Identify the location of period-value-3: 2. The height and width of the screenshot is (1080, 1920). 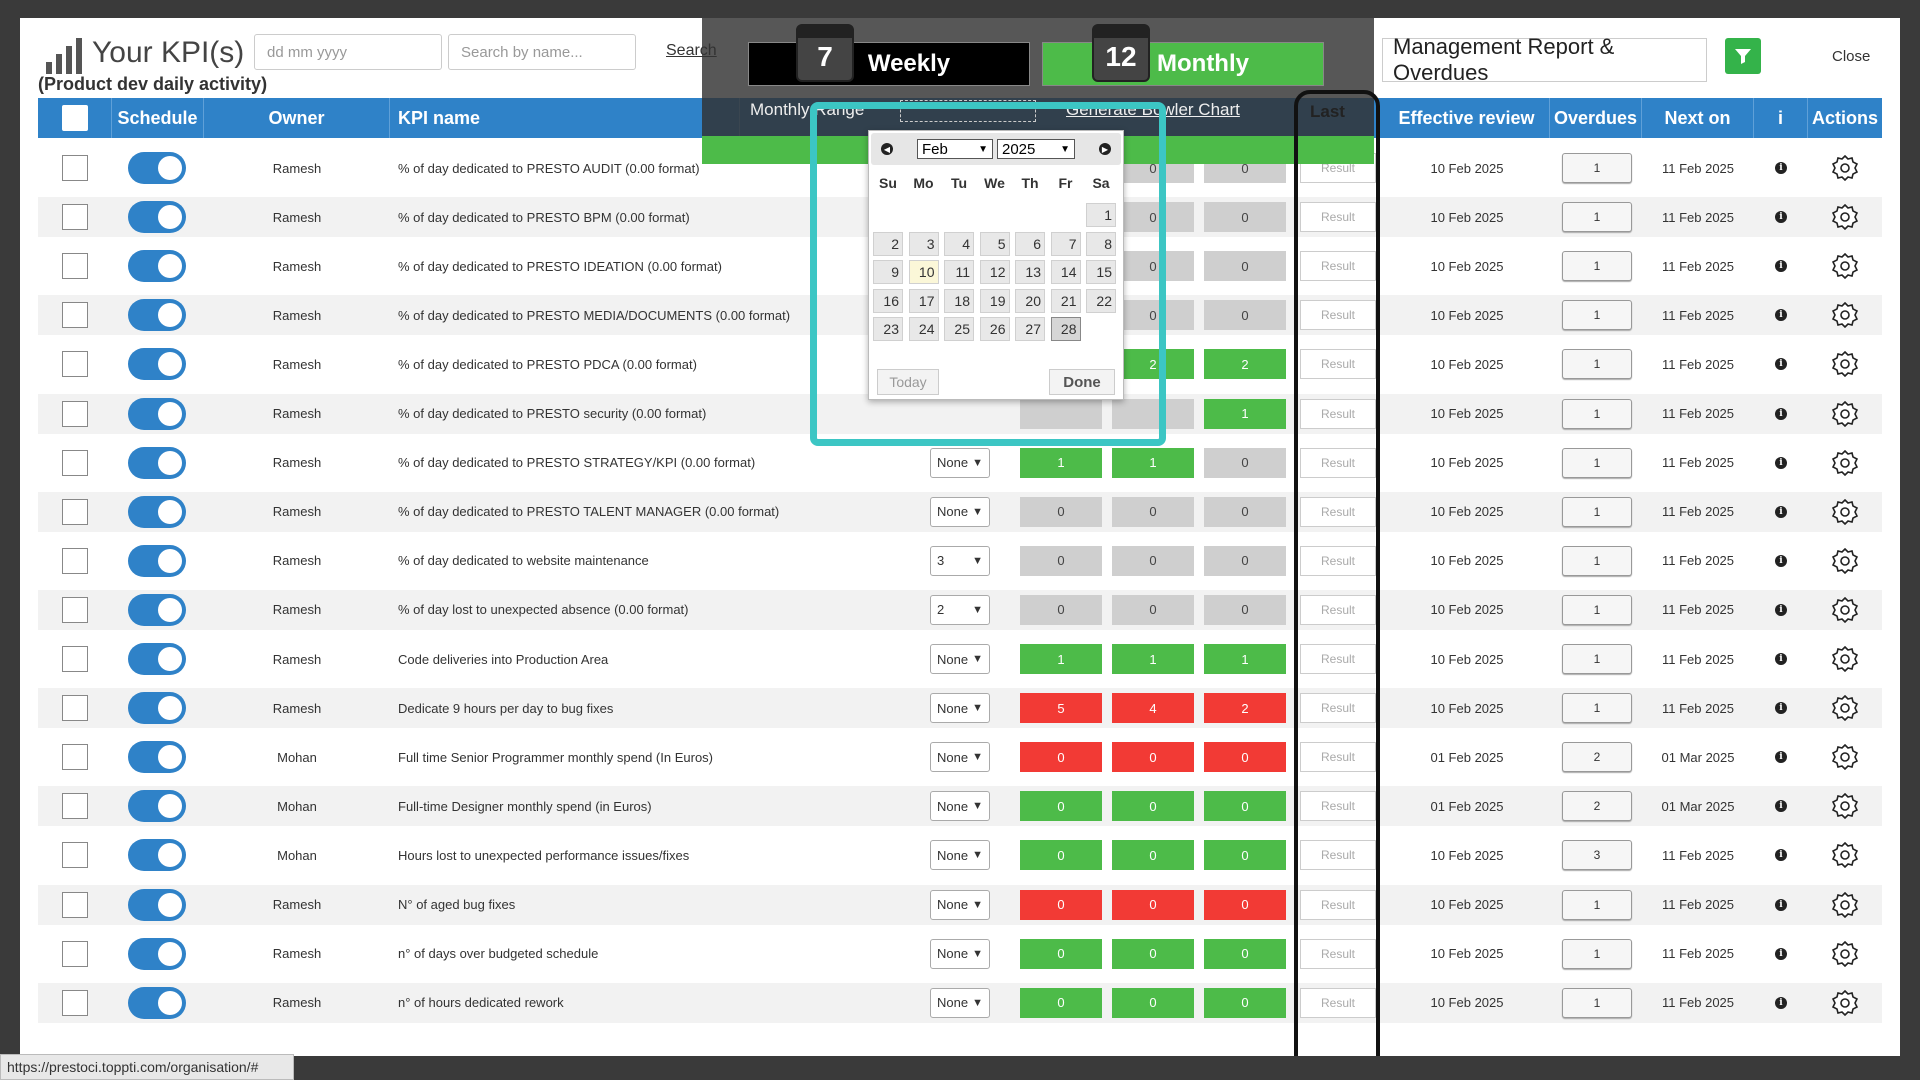
(1245, 364).